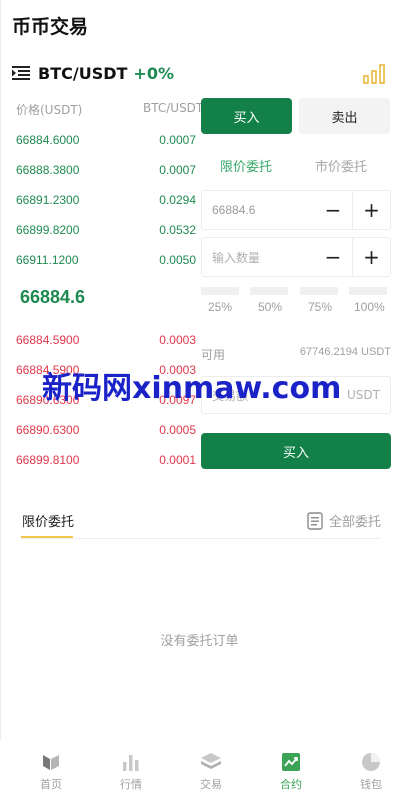 This screenshot has height=797, width=399. What do you see at coordinates (354, 522) in the screenshot?
I see `all-orders-label: 全部委托` at bounding box center [354, 522].